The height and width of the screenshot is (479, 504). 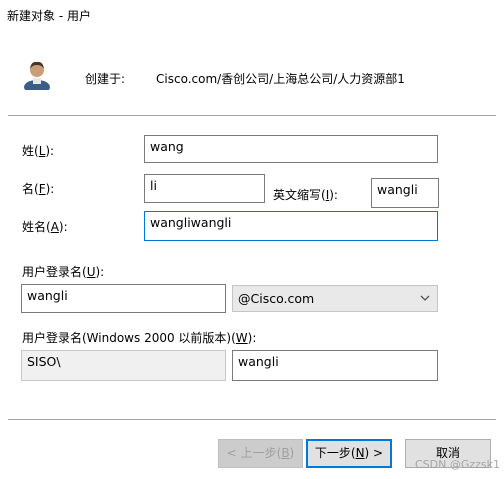 What do you see at coordinates (252, 420) in the screenshot?
I see `separator-bottom` at bounding box center [252, 420].